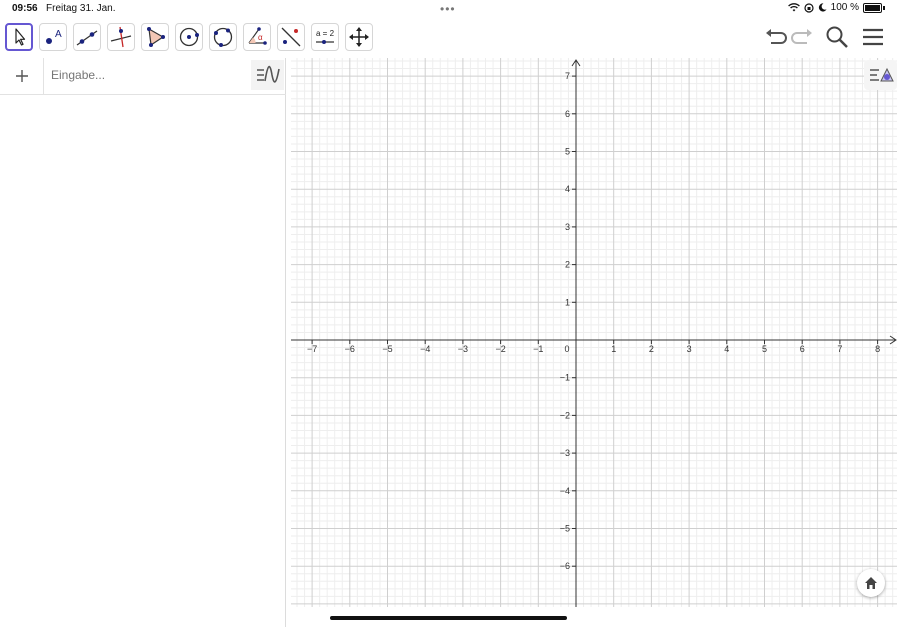 The image size is (897, 627). I want to click on arrow-pointer-icon, so click(20, 37).